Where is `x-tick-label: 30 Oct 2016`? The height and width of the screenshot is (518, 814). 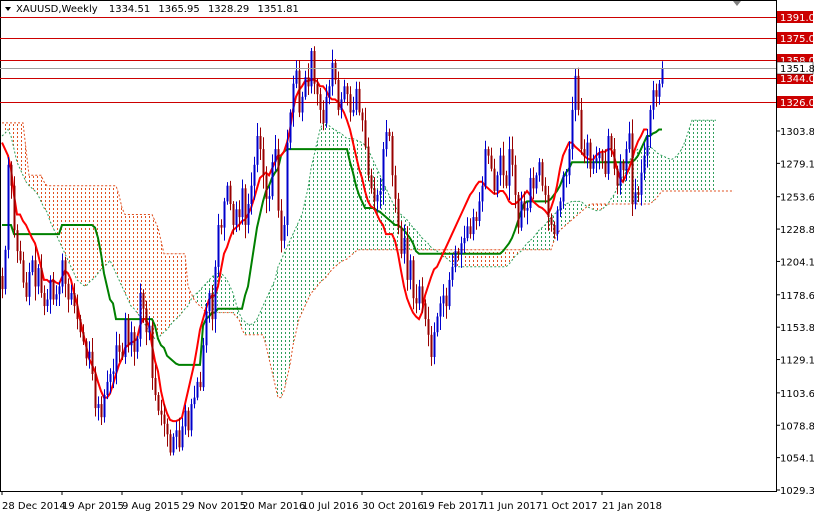
x-tick-label: 30 Oct 2016 is located at coordinates (393, 506).